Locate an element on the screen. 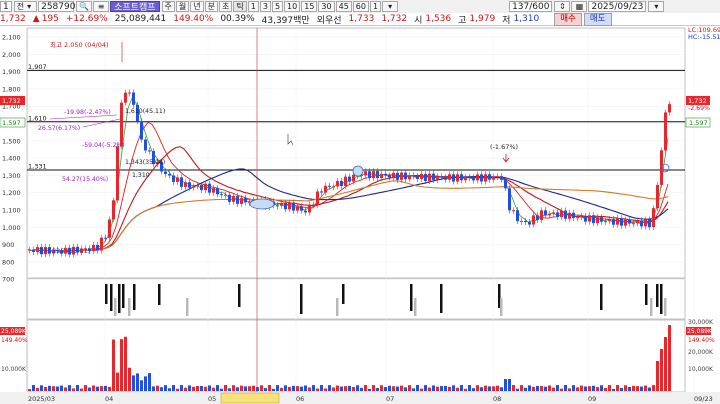  period-minute: 분 is located at coordinates (211, 6).